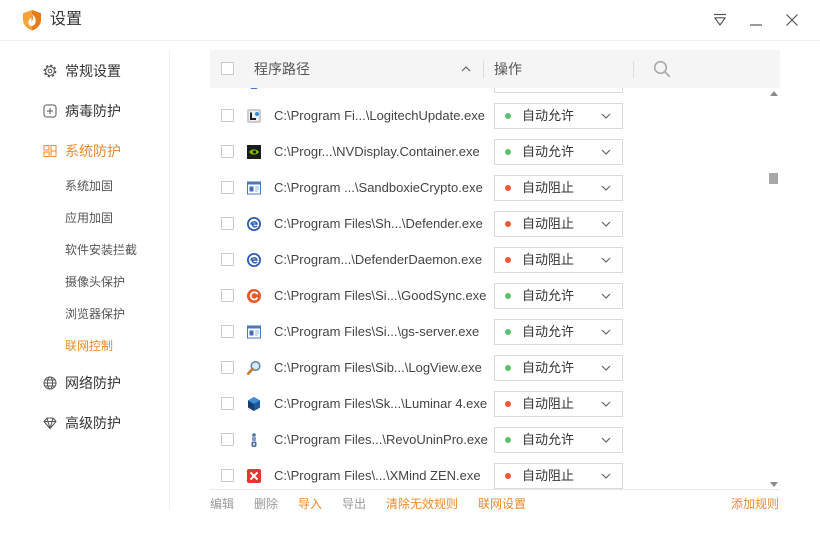  I want to click on sidebar-subitem-camera-protection: 摄像头保护, so click(95, 282).